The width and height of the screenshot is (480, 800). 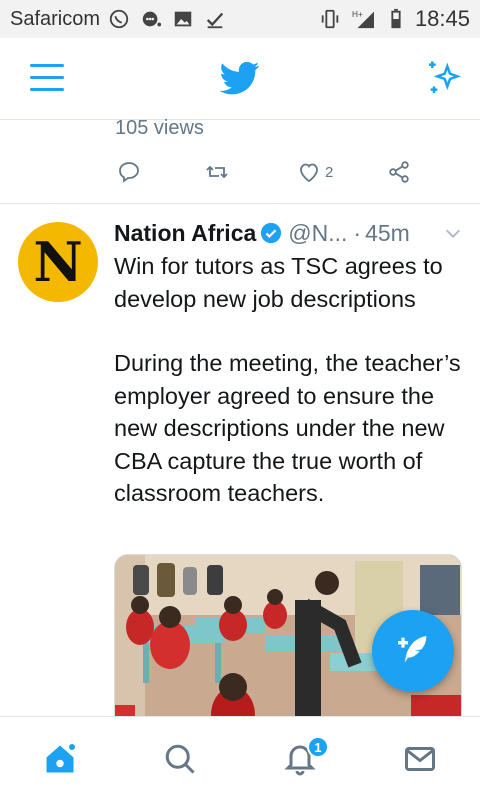 I want to click on feather-plus-icon, so click(x=412, y=649).